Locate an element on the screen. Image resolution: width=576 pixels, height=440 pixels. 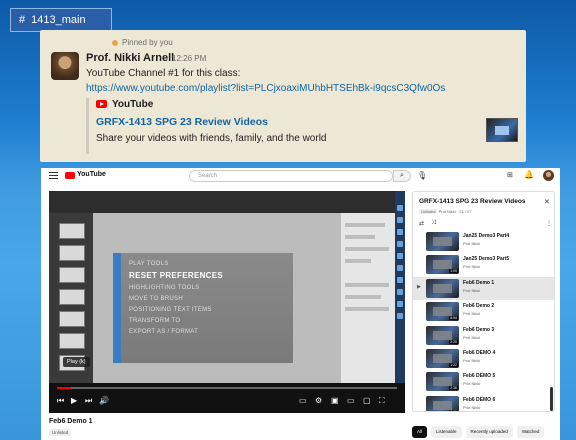
video-title: Feb6 Demo 1 is located at coordinates (71, 421).